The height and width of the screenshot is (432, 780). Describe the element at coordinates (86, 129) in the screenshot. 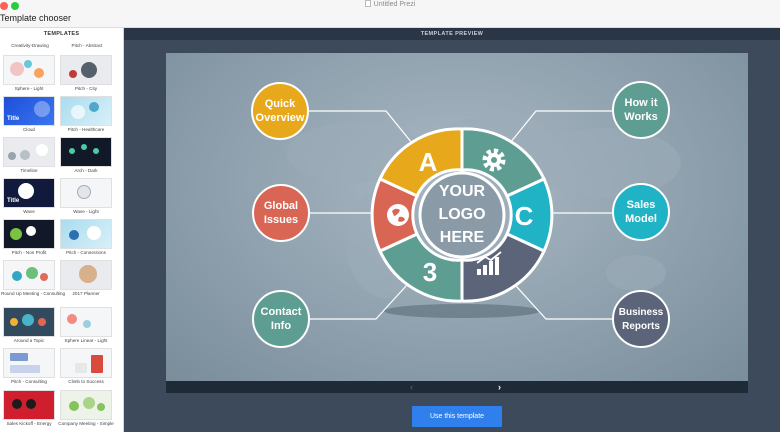

I see `template-label: Pitch - Healthcare` at that location.